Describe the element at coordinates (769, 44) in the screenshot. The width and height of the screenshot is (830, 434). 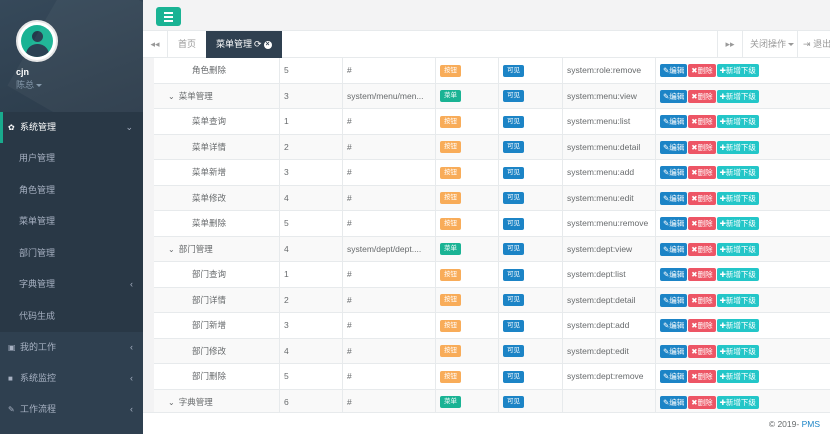
I see `close-operations-dropdown: 关闭操作` at that location.